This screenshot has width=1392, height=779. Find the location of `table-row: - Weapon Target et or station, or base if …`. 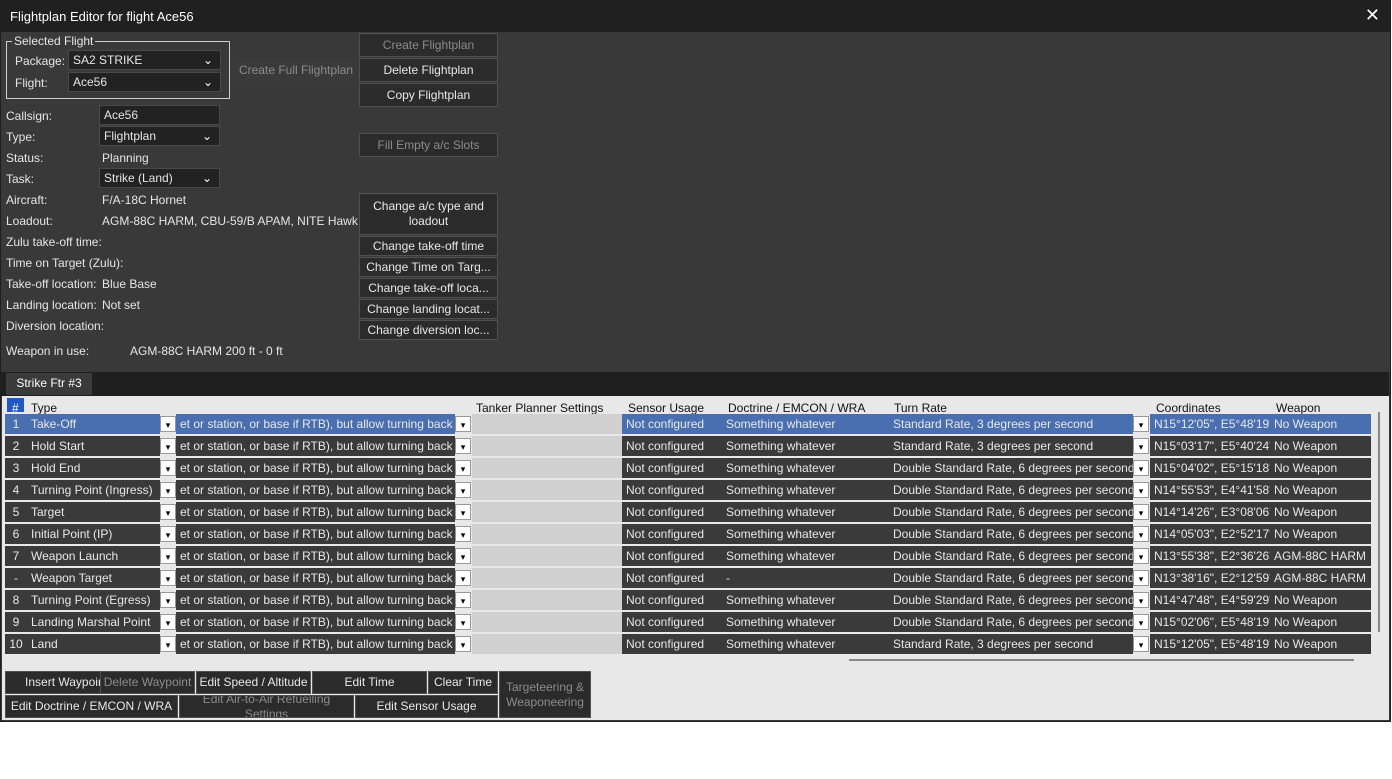

table-row: - Weapon Target et or station, or base if … is located at coordinates (688, 578).